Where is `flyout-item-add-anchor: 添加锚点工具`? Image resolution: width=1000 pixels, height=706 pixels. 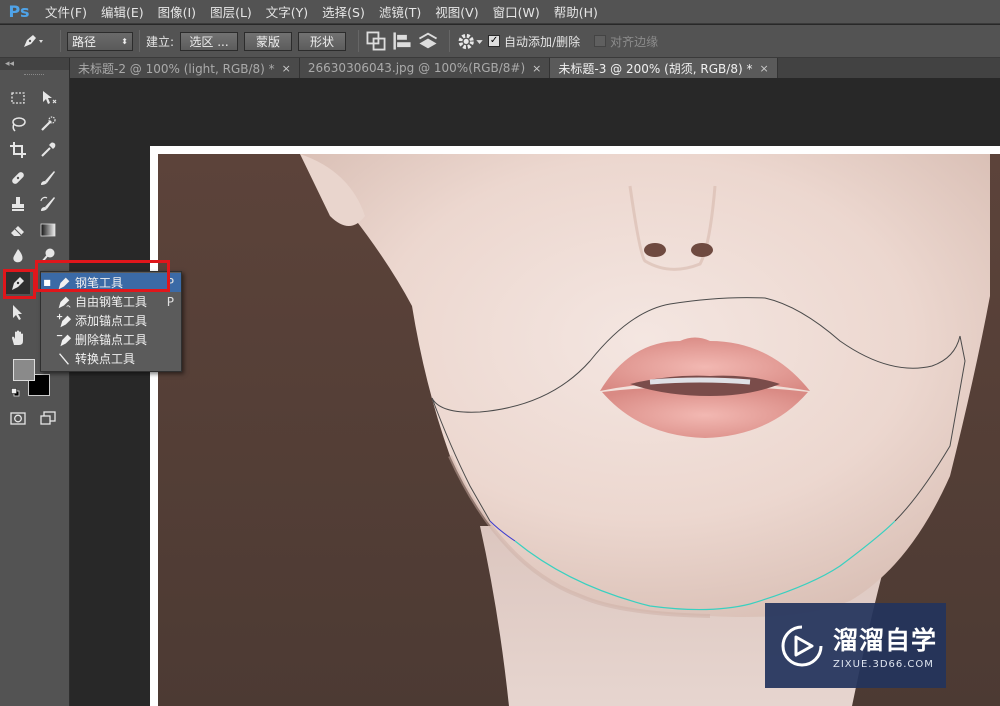
flyout-item-add-anchor: 添加锚点工具 is located at coordinates (111, 320).